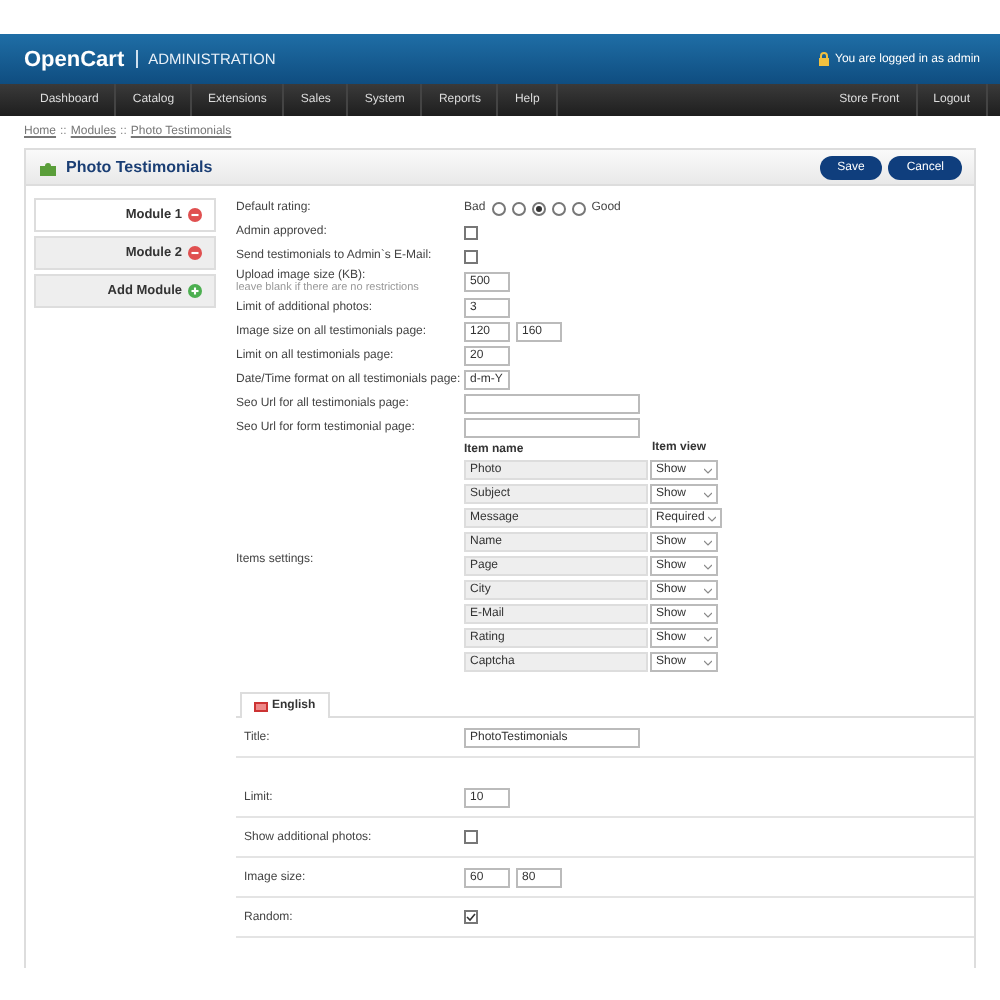 This screenshot has height=1000, width=1000. Describe the element at coordinates (261, 706) in the screenshot. I see `flag-icon` at that location.